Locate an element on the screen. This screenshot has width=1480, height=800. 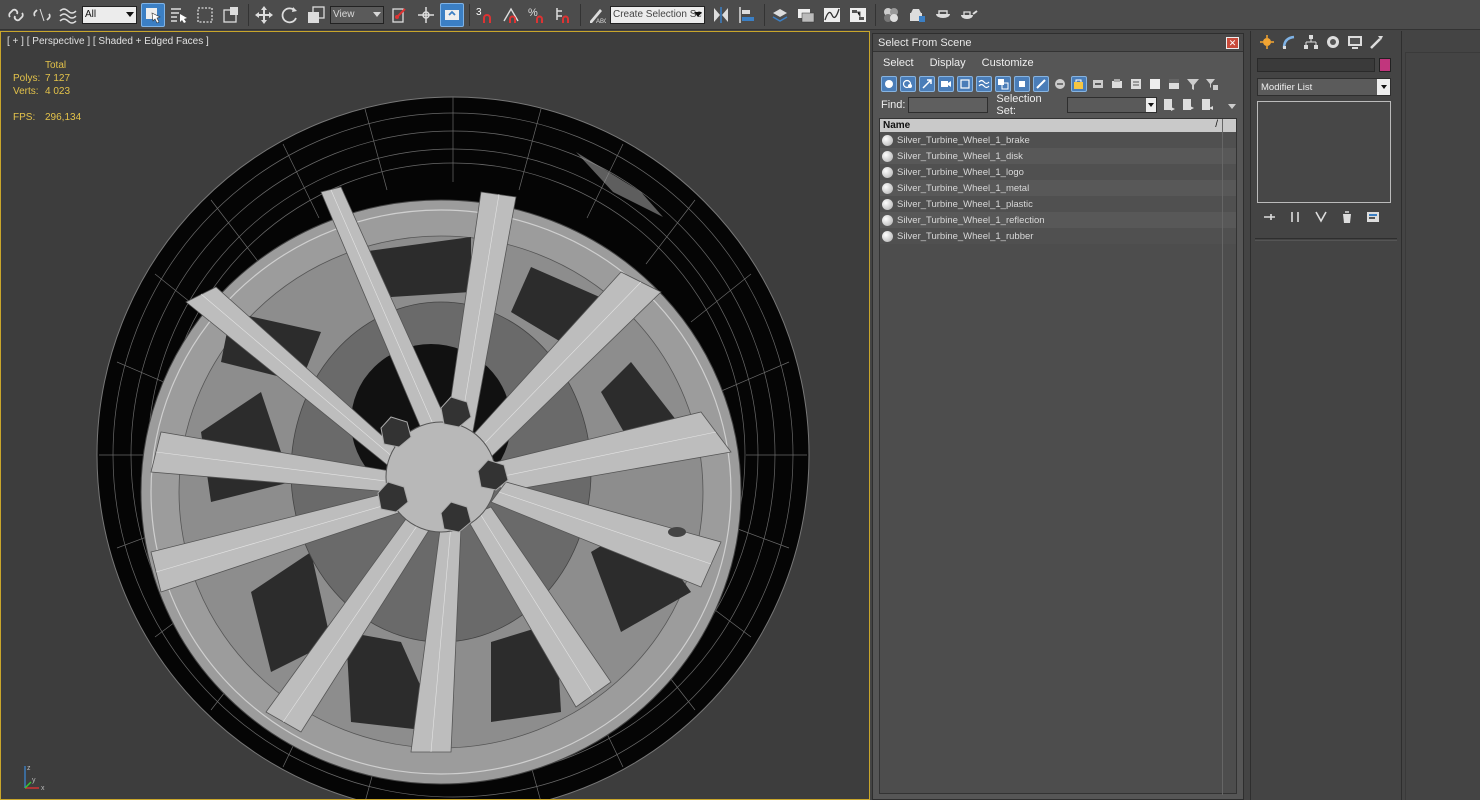
select-by-name-icon is located at coordinates (179, 15).